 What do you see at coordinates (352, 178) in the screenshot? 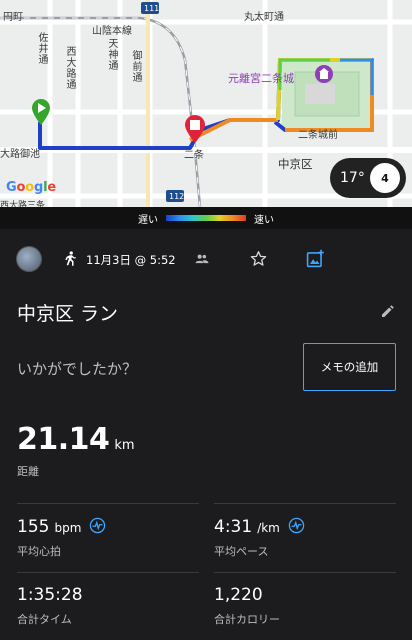
I see `weather-temperature: 17°` at bounding box center [352, 178].